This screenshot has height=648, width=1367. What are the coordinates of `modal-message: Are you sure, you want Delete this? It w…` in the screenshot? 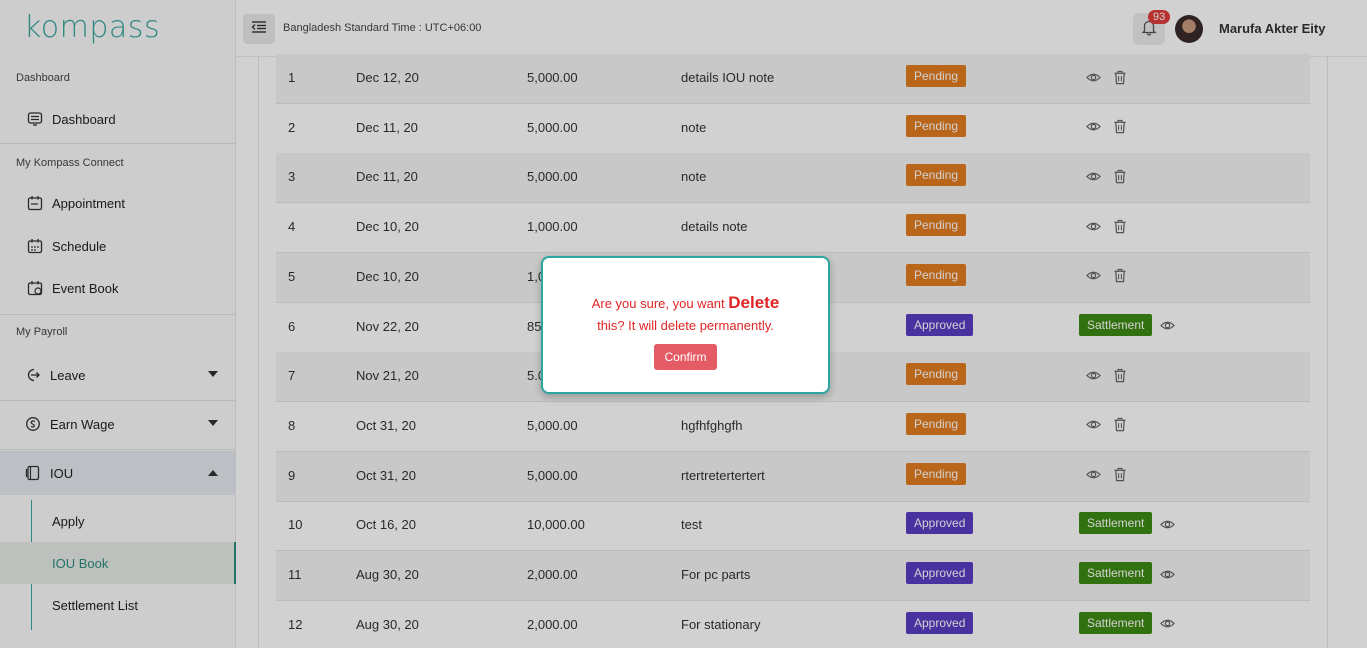 It's located at (685, 314).